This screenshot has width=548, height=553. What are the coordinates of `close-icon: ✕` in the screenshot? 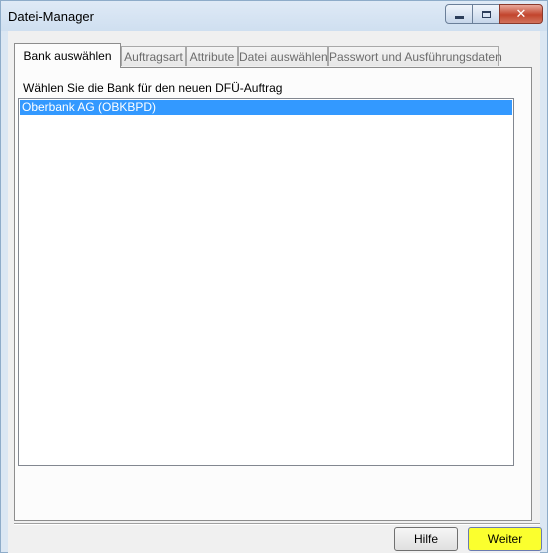 It's located at (521, 13).